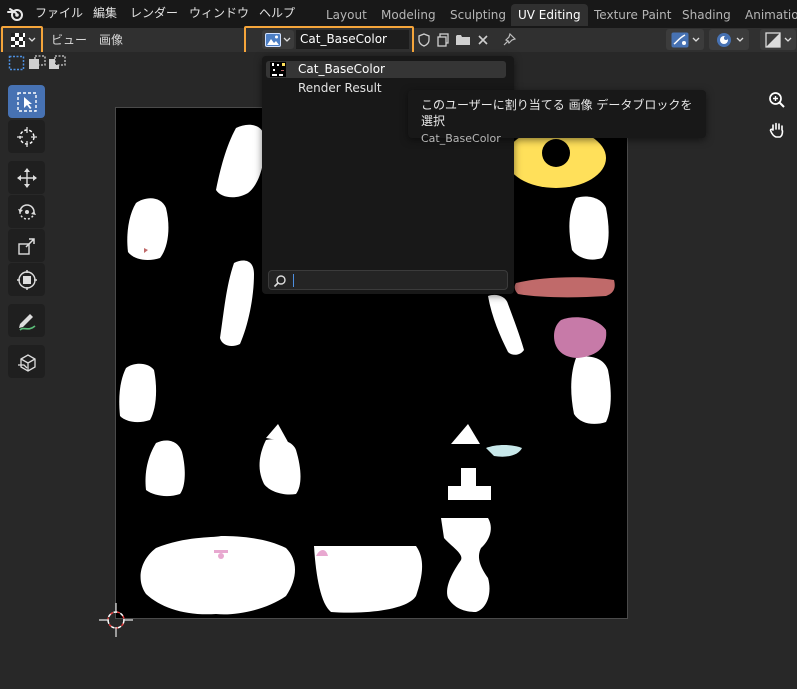 This screenshot has width=797, height=689. I want to click on fake-user-button, so click(424, 39).